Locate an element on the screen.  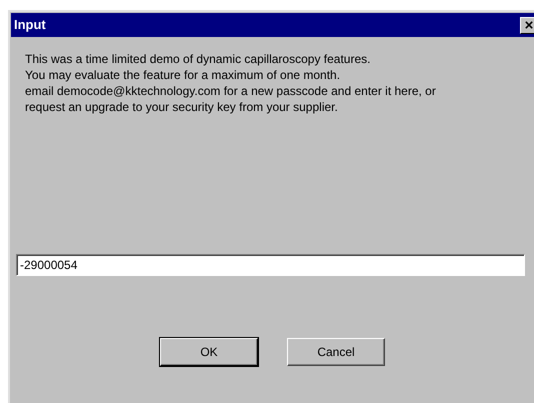
message-line: This was a time limited demo of dynamic capillaroscopy features. is located at coordinates (198, 59).